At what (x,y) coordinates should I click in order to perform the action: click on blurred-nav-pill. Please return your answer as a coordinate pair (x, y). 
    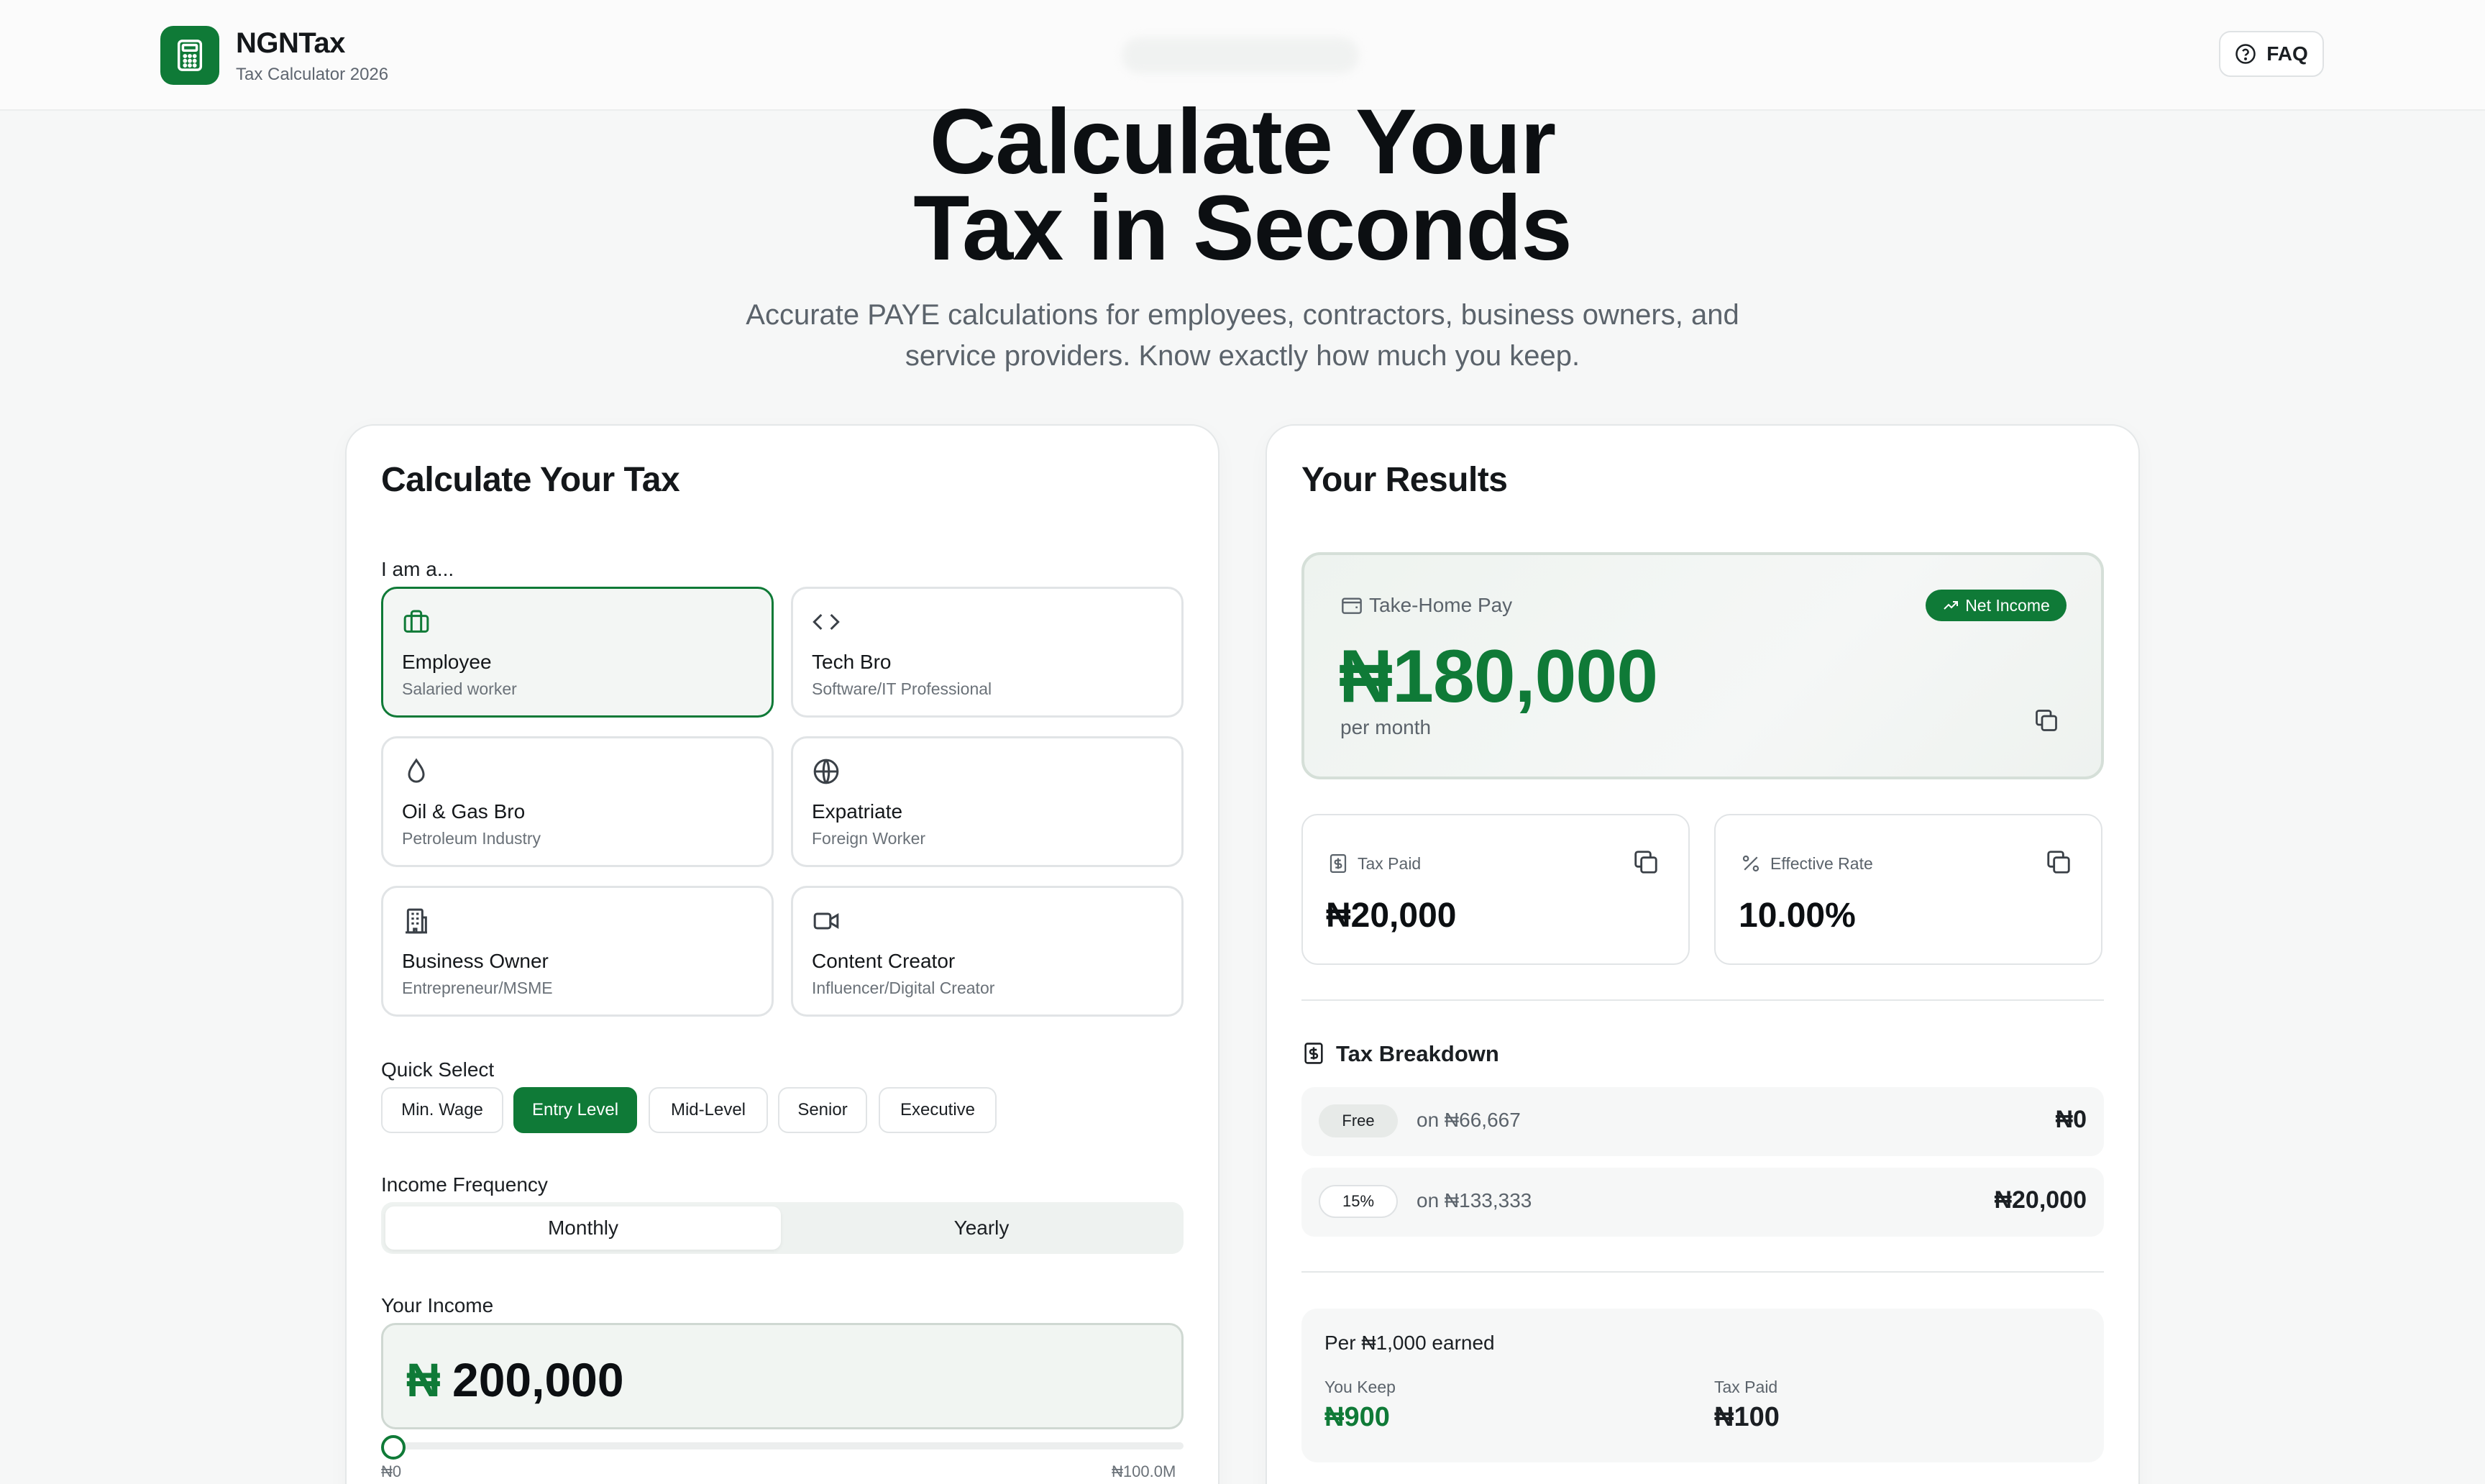
    Looking at the image, I should click on (1240, 55).